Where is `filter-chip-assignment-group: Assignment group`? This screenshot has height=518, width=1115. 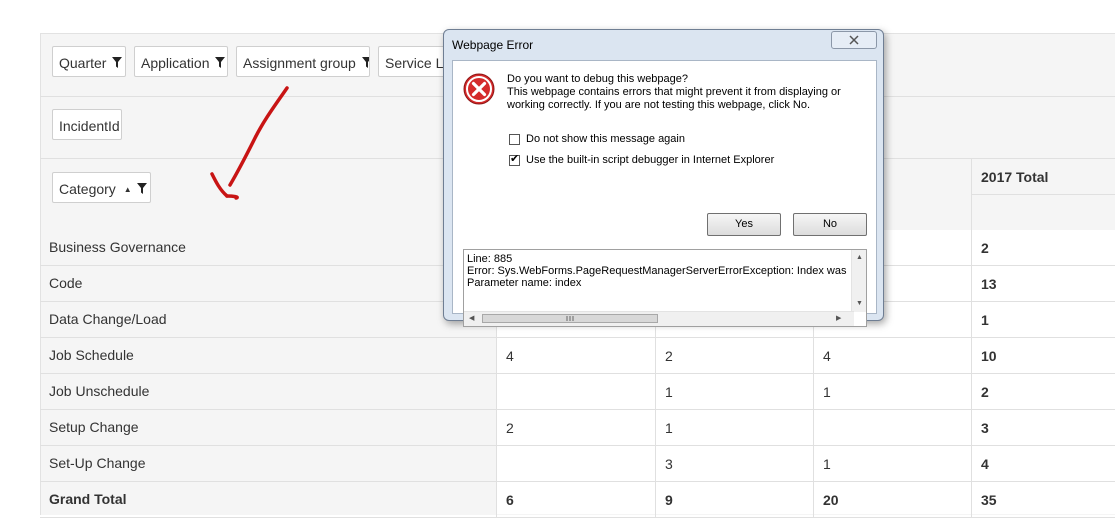 filter-chip-assignment-group: Assignment group is located at coordinates (303, 61).